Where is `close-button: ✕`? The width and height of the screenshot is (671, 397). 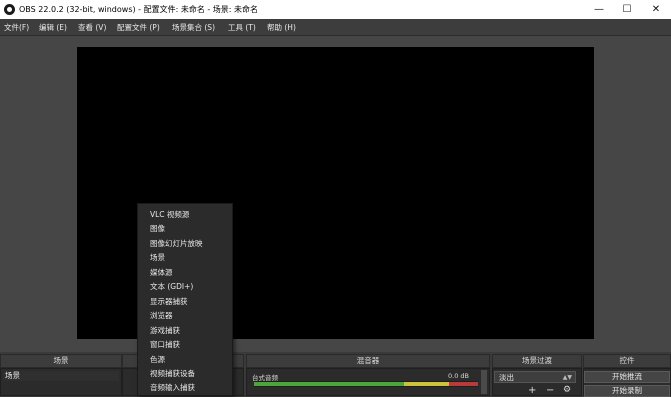 close-button: ✕ is located at coordinates (656, 9).